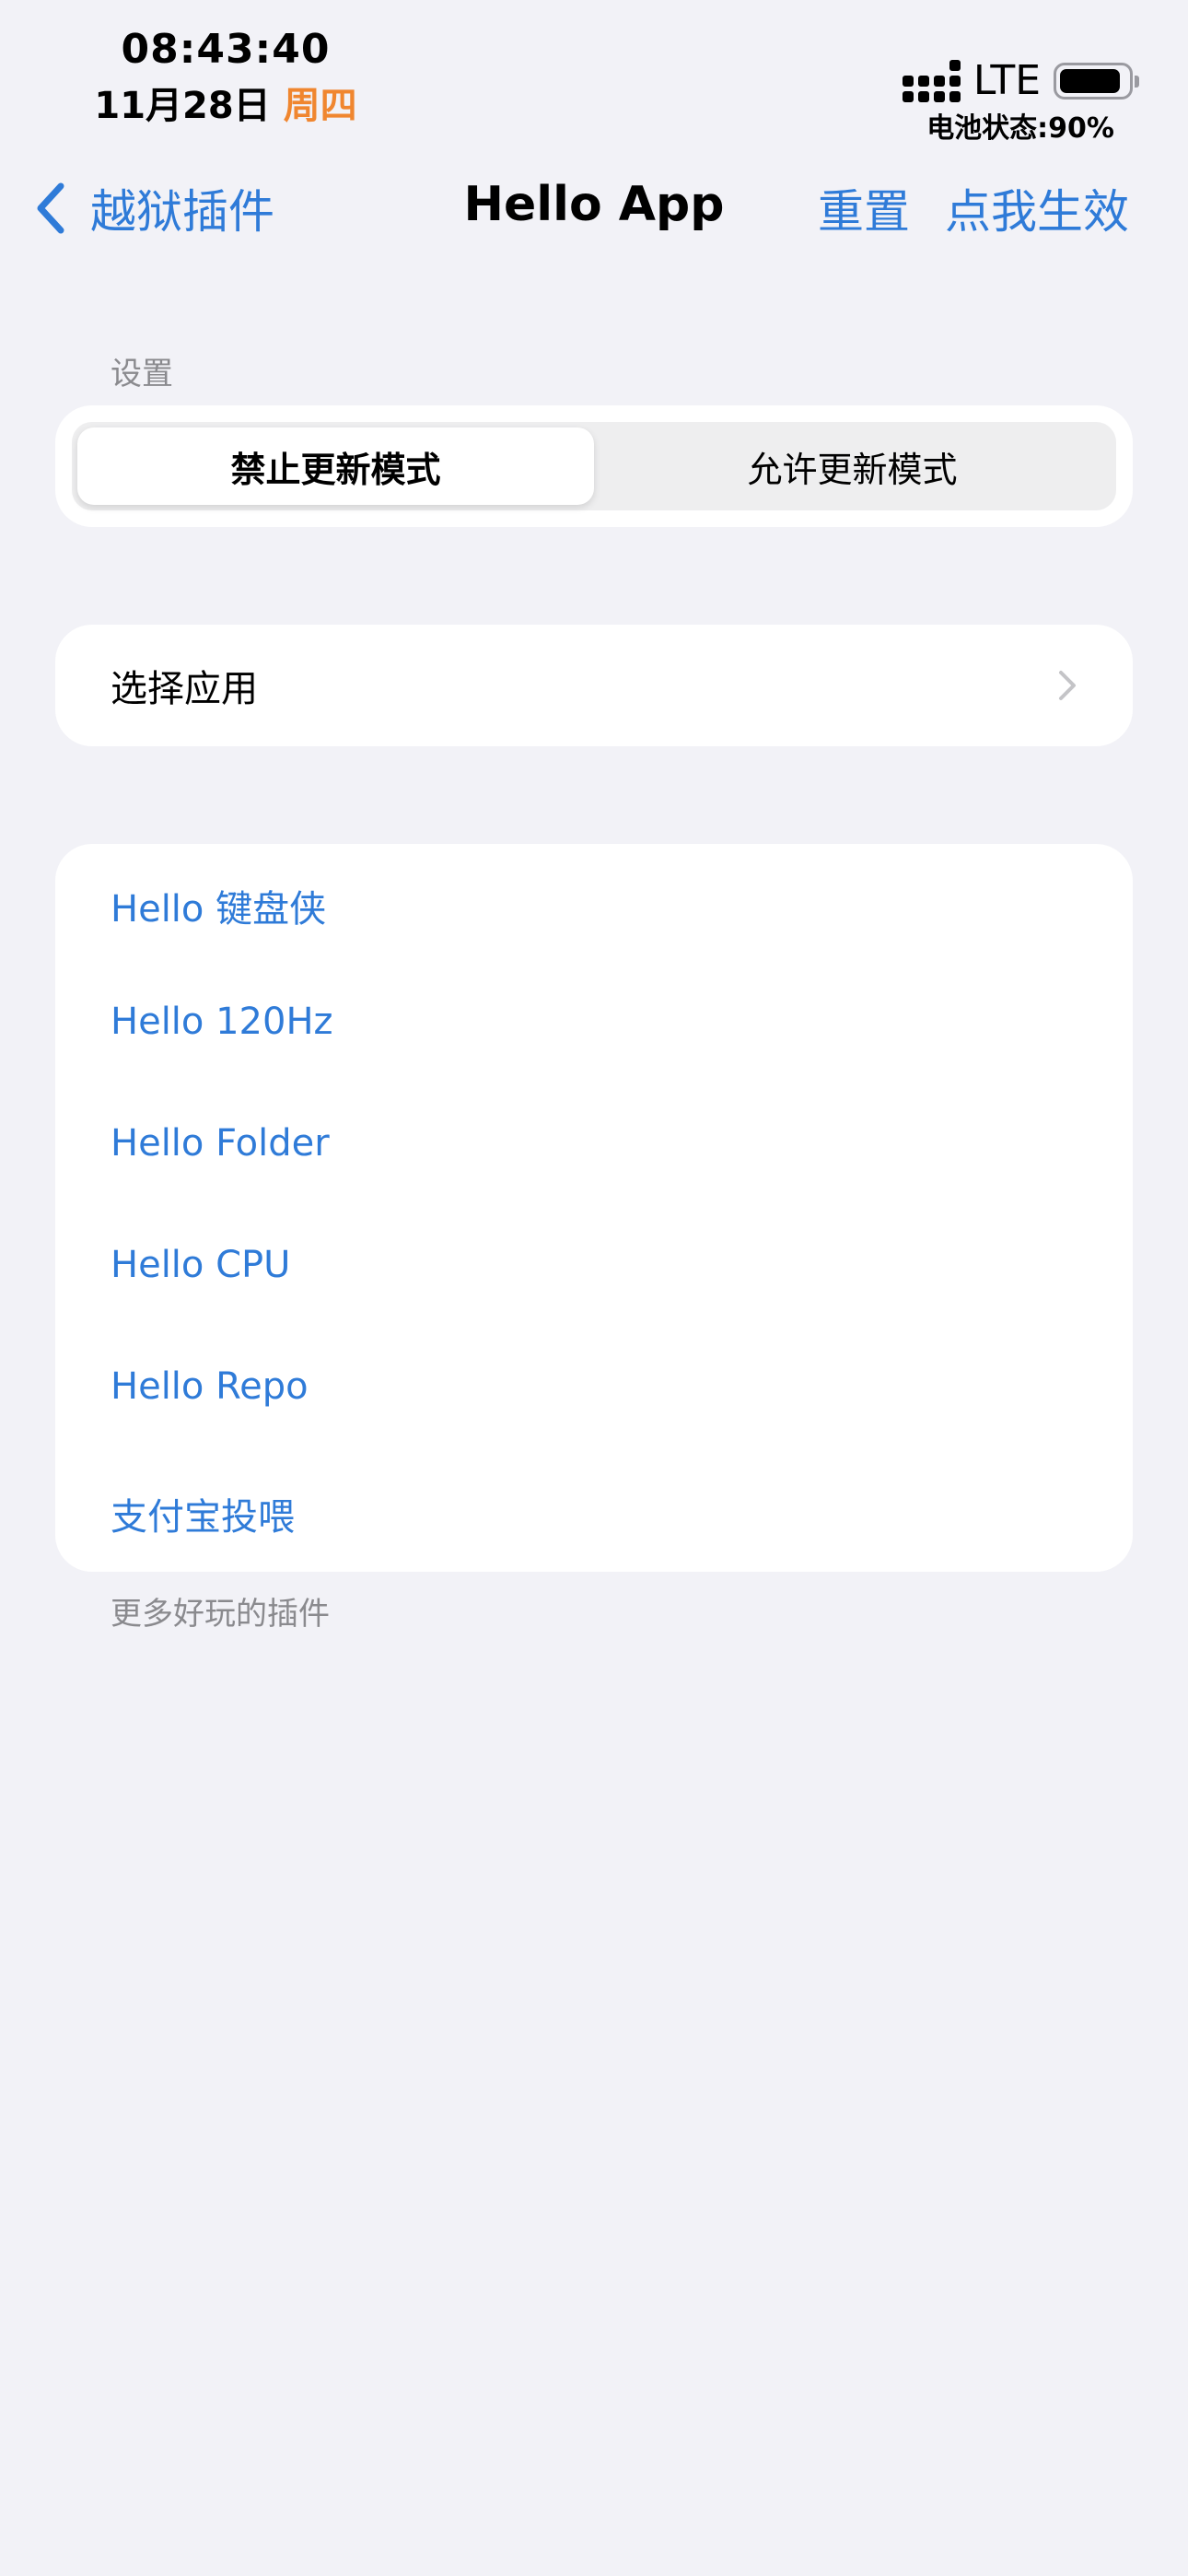  I want to click on reset-button: 重置, so click(864, 208).